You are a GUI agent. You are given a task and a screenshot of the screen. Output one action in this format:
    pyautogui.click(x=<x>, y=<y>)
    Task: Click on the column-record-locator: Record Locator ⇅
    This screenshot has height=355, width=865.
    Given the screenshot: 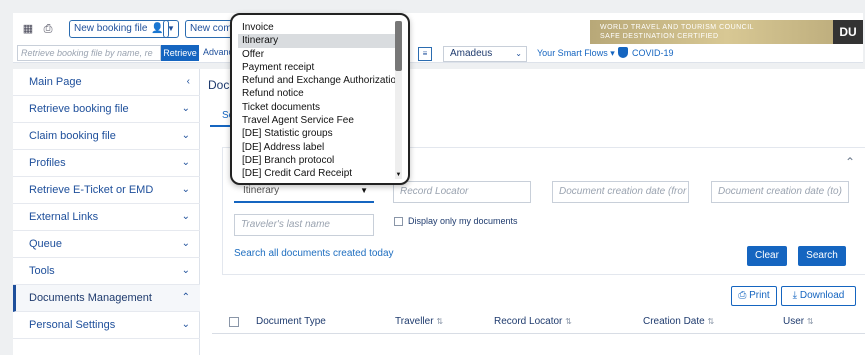 What is the action you would take?
    pyautogui.click(x=533, y=321)
    